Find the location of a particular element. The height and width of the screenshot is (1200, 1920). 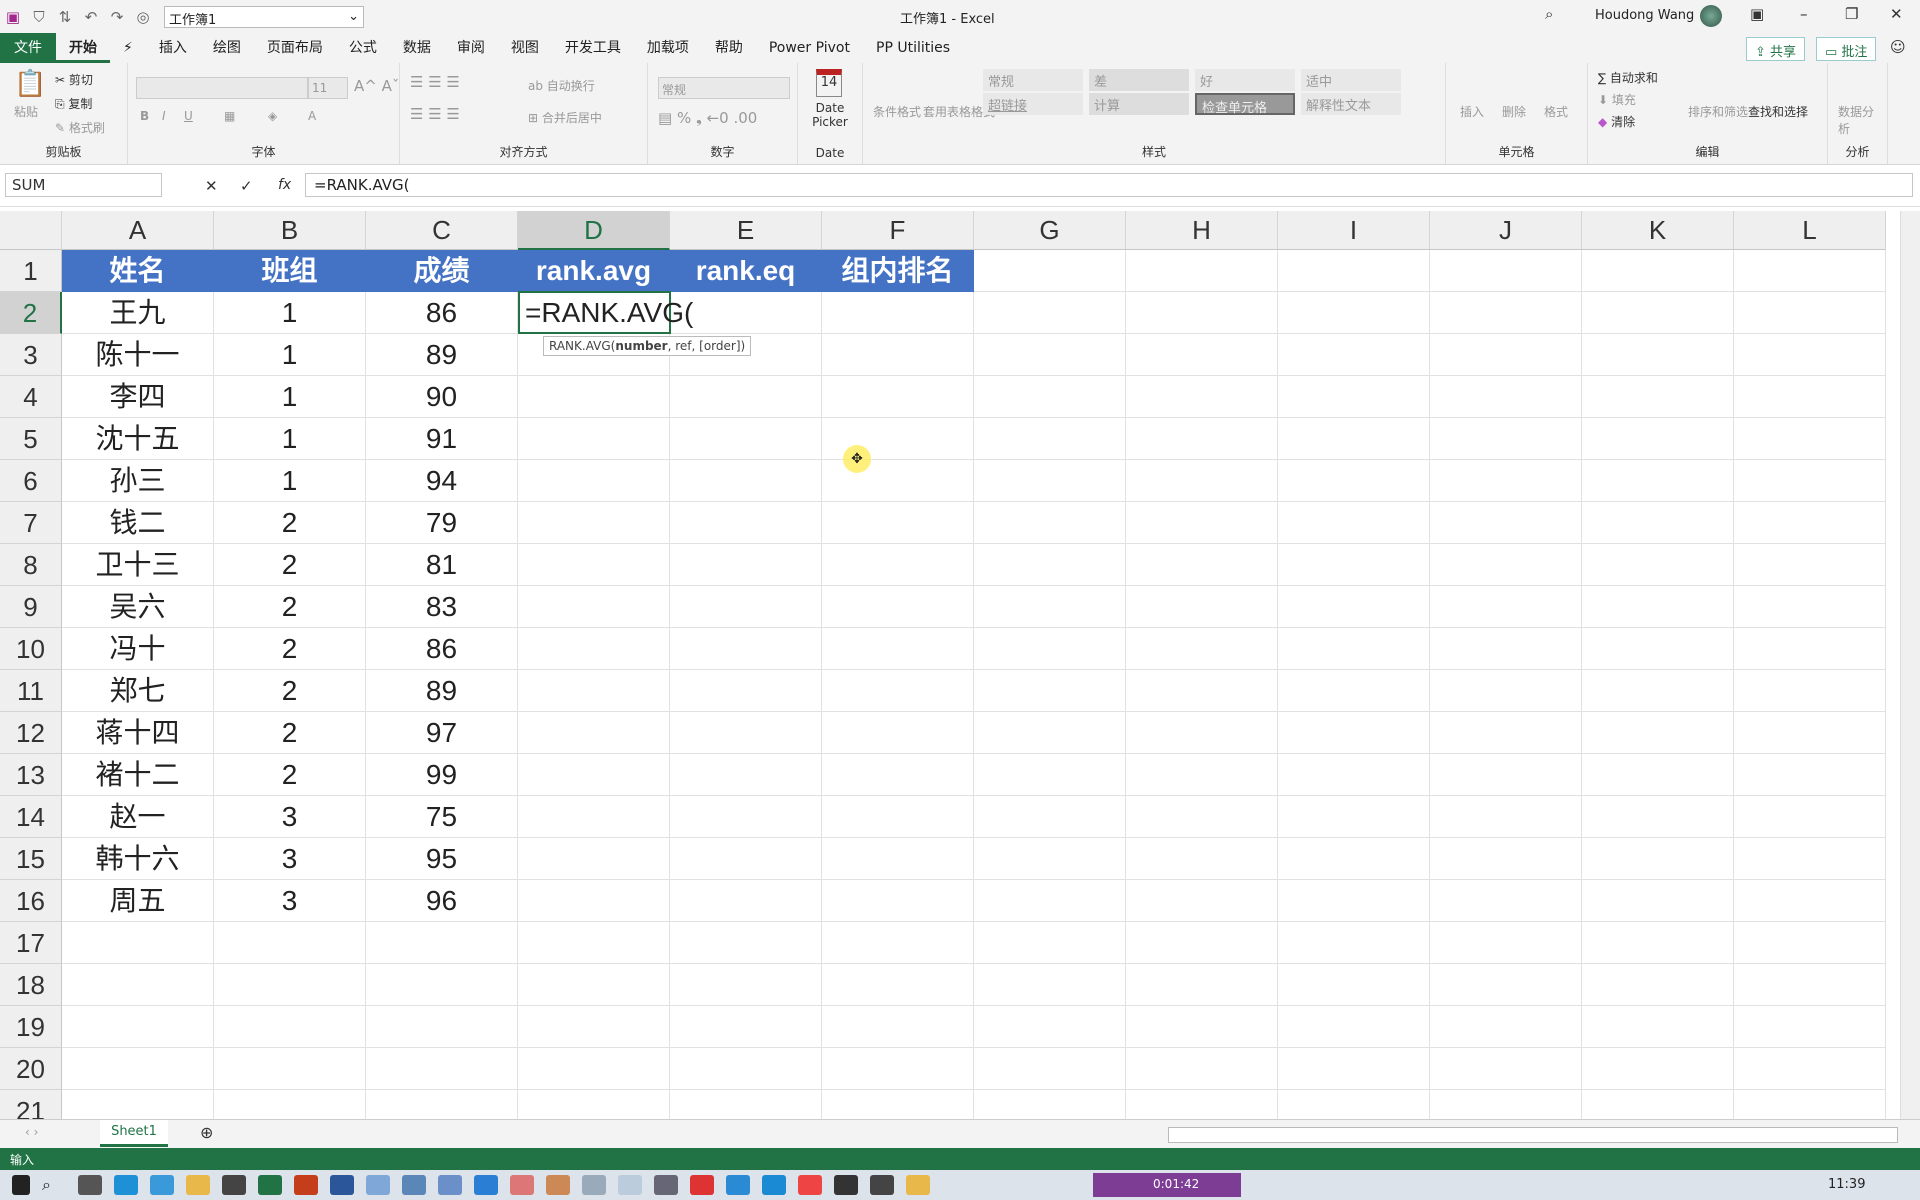

cell-L15 is located at coordinates (1810, 859).